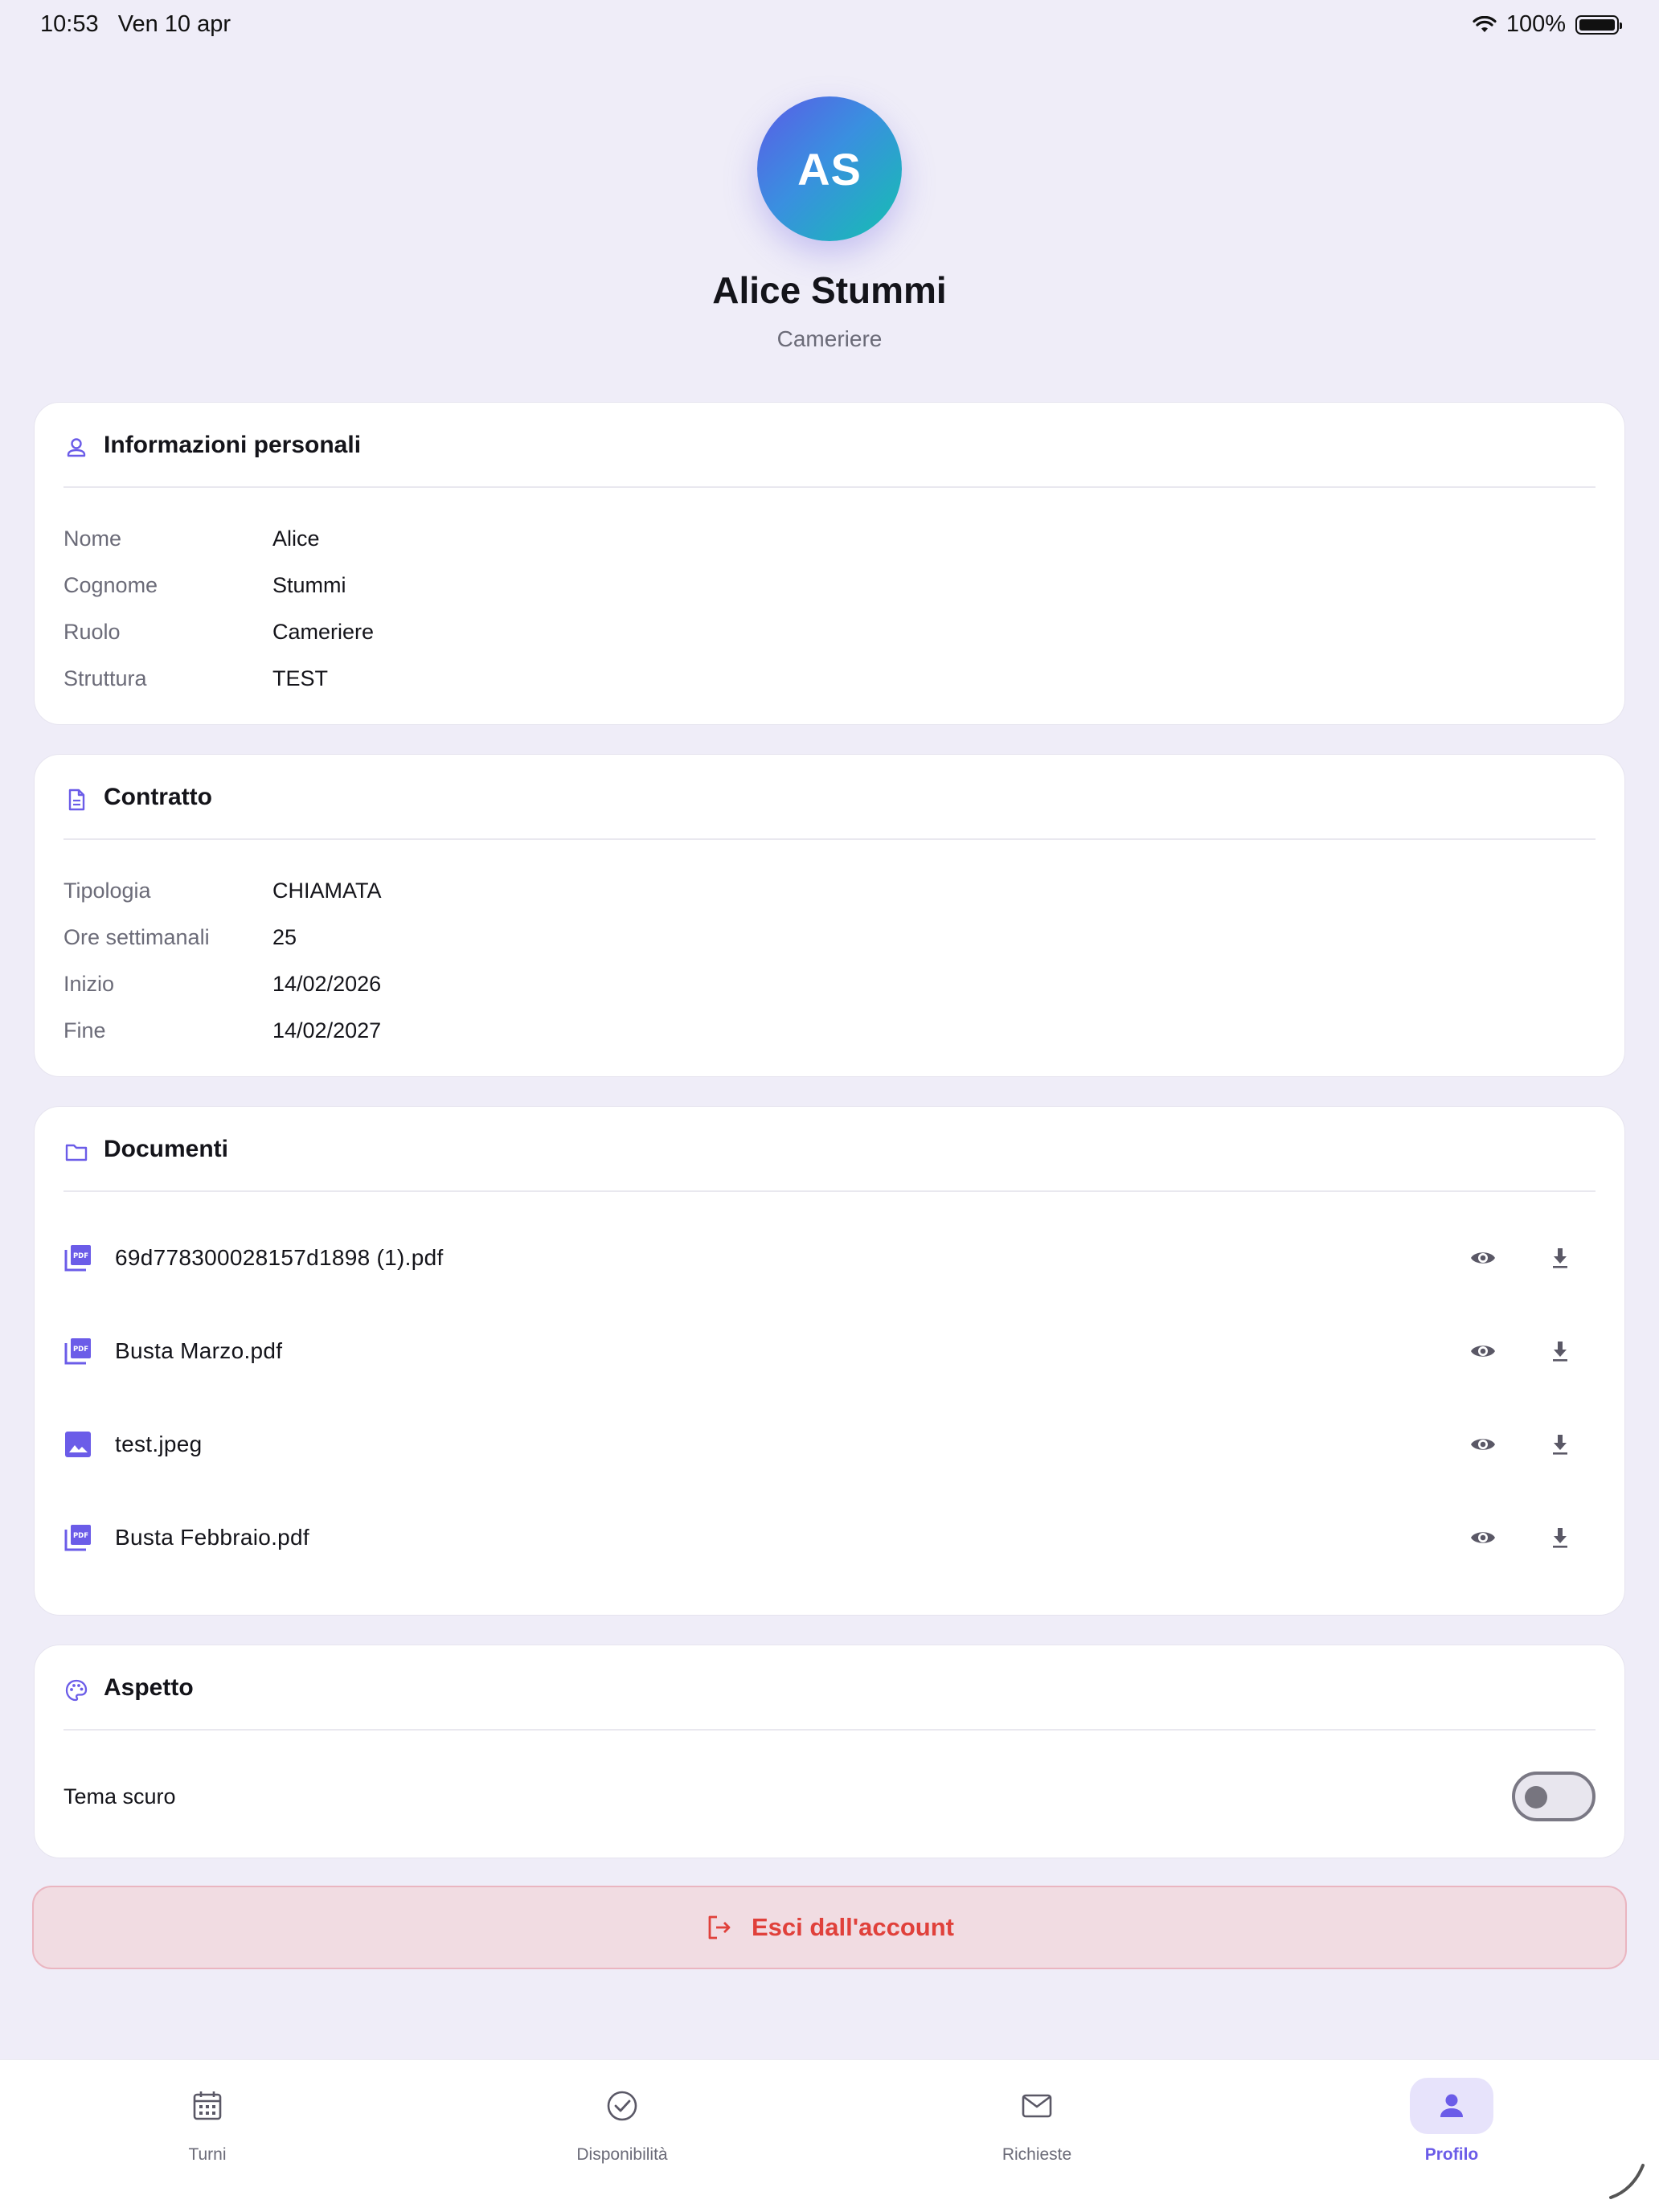 Image resolution: width=1659 pixels, height=2212 pixels. What do you see at coordinates (158, 797) in the screenshot?
I see `contract-title: Contratto` at bounding box center [158, 797].